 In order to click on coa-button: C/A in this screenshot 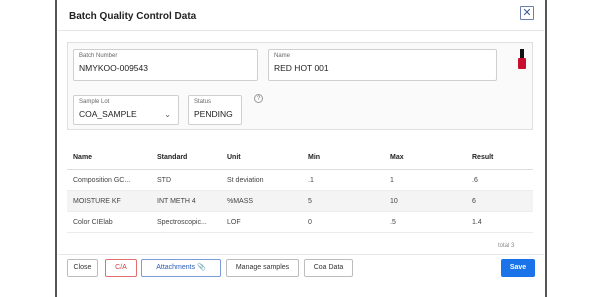, I will do `click(121, 268)`.